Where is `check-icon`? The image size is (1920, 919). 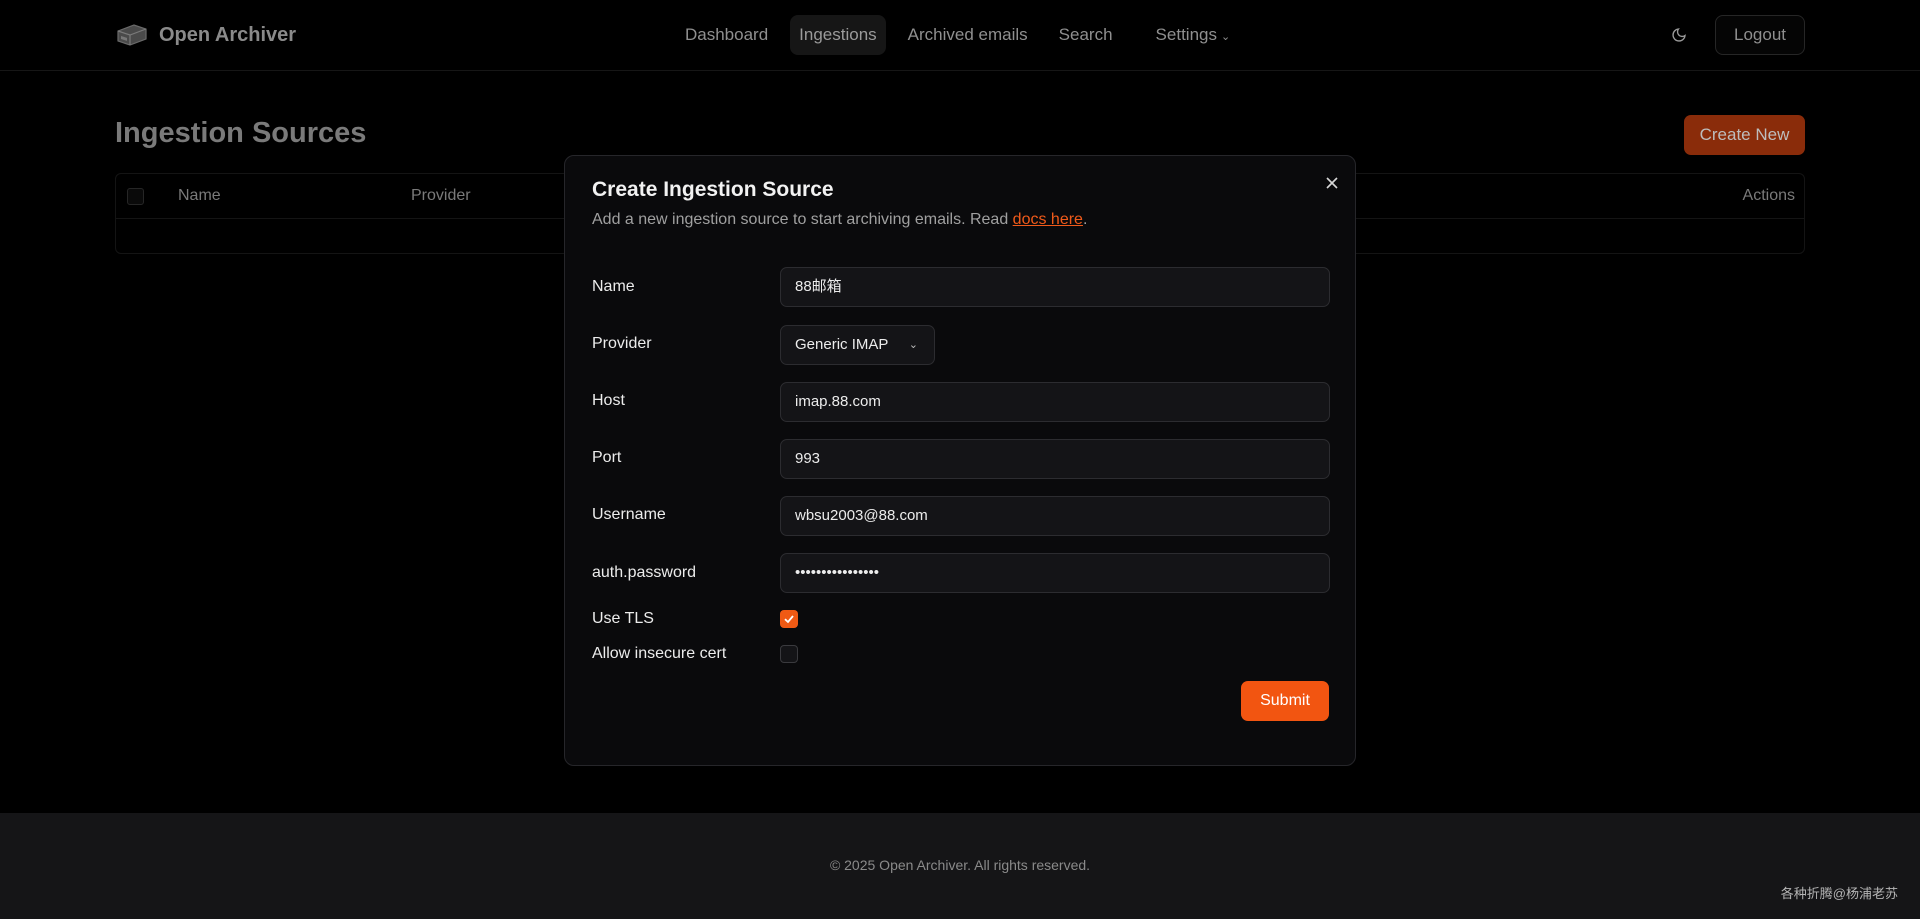
check-icon is located at coordinates (789, 619).